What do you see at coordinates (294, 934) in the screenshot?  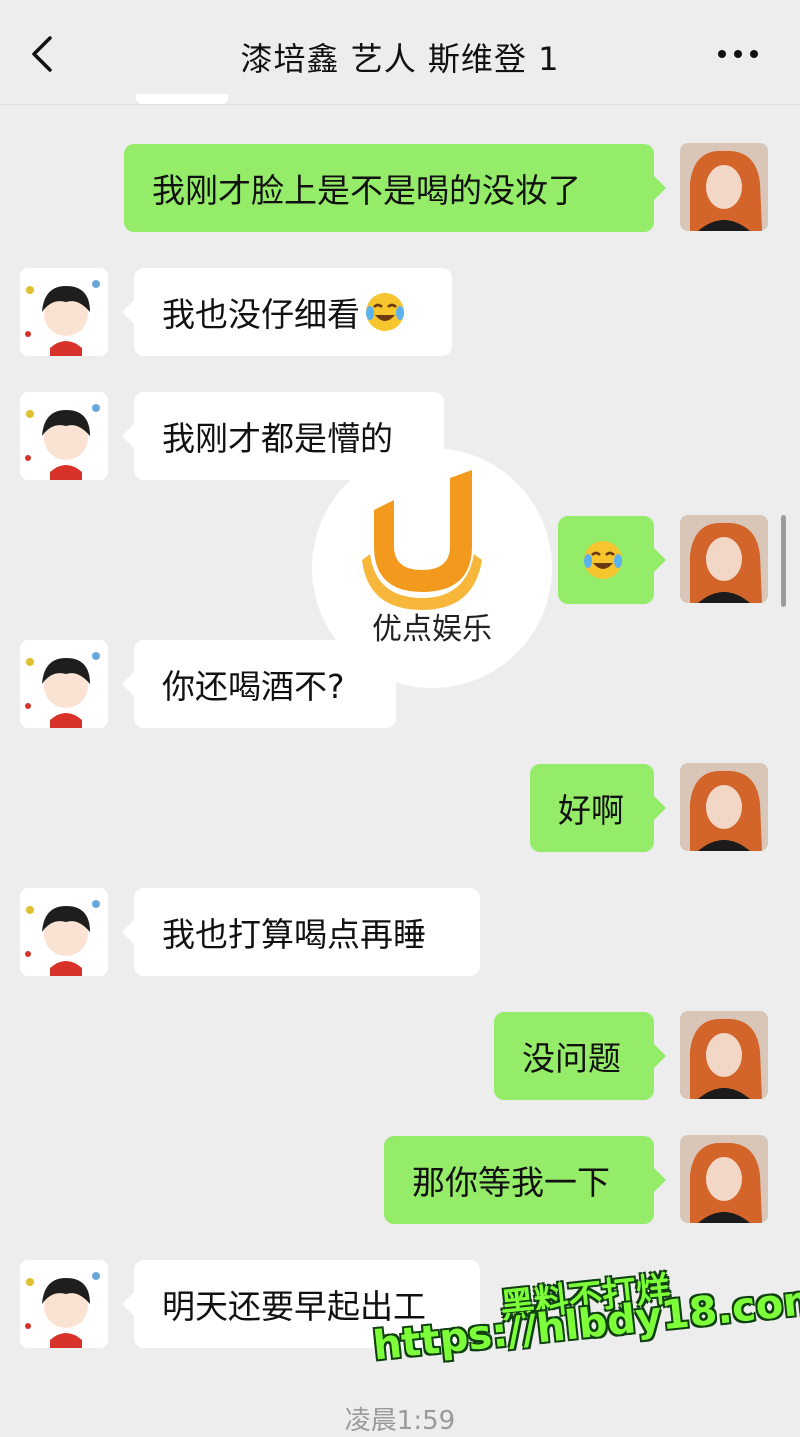 I see `message-text: 我也打算喝点再睡` at bounding box center [294, 934].